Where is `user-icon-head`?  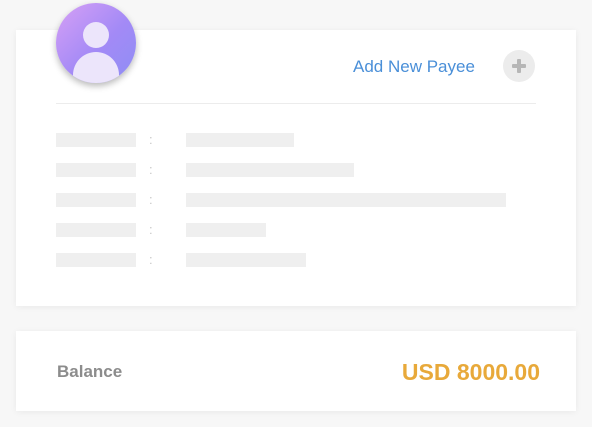
user-icon-head is located at coordinates (96, 35).